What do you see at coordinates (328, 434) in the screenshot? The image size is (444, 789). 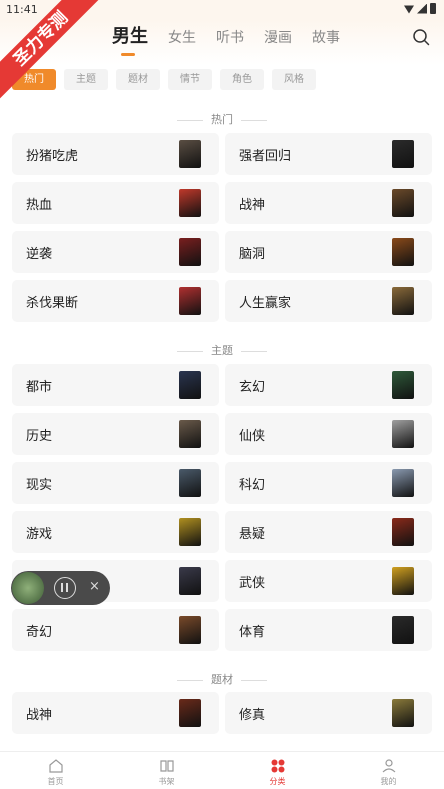 I see `category-card: 仙侠` at bounding box center [328, 434].